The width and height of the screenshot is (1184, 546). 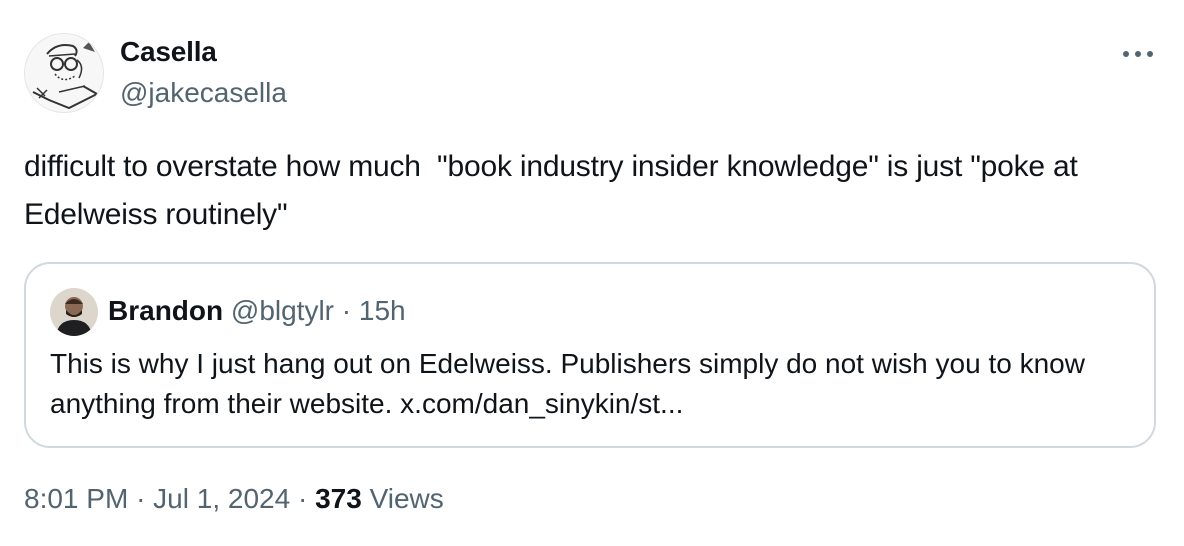 What do you see at coordinates (338, 498) in the screenshot?
I see `views-count: 373` at bounding box center [338, 498].